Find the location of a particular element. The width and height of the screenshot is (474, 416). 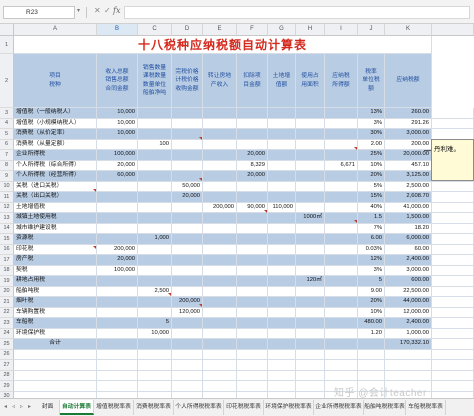

data-cell-f: 8,329 is located at coordinates (252, 165).